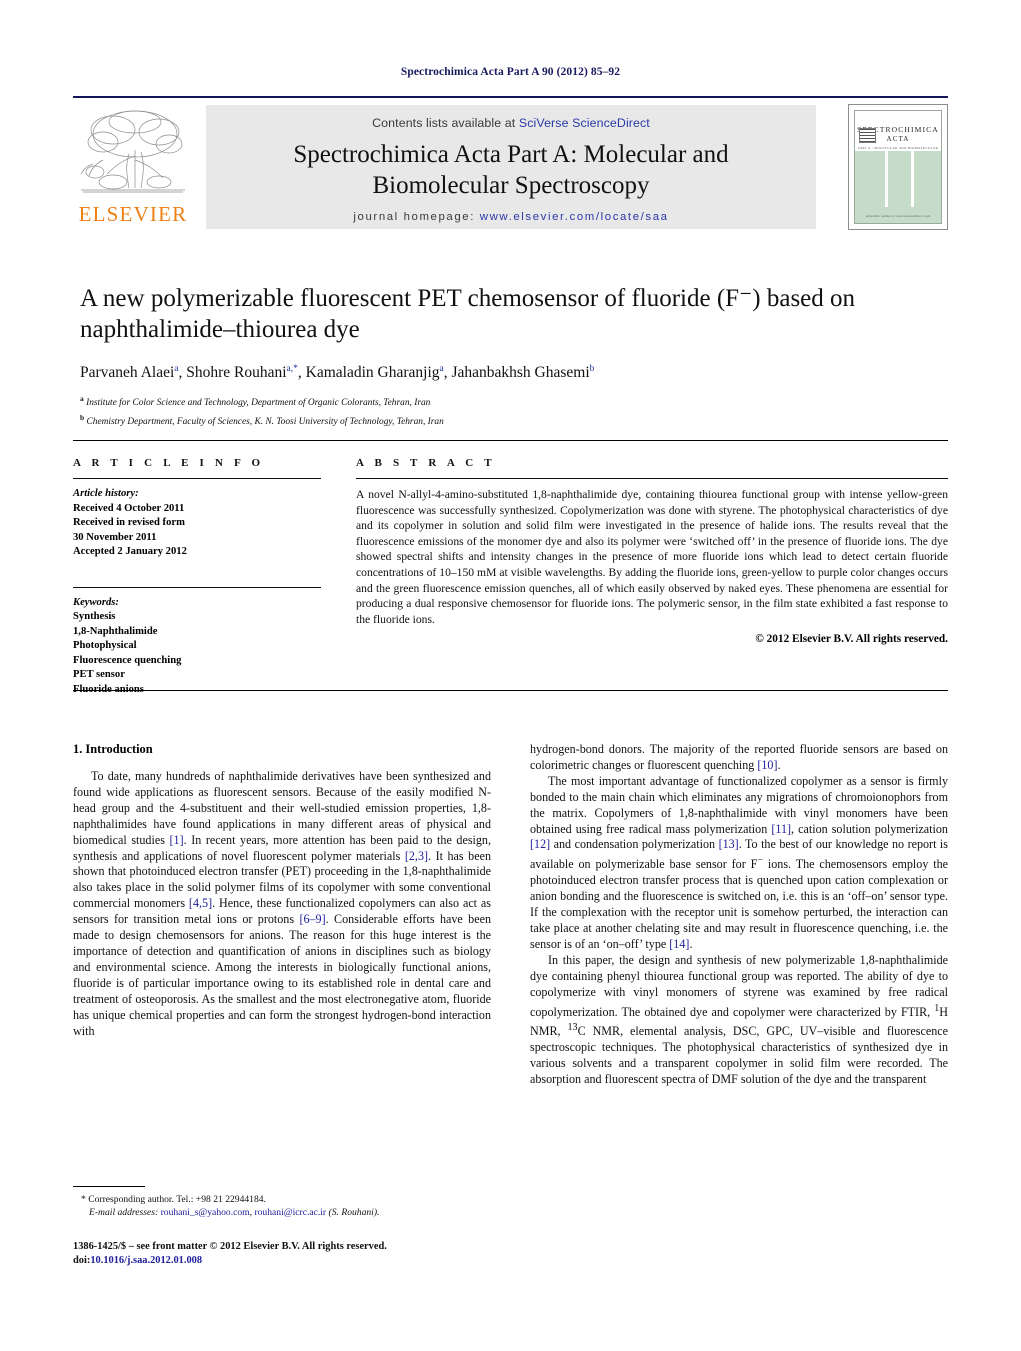 The image size is (1021, 1351). Describe the element at coordinates (169, 463) in the screenshot. I see `article-info-heading: A R T I C L E I N F O` at that location.